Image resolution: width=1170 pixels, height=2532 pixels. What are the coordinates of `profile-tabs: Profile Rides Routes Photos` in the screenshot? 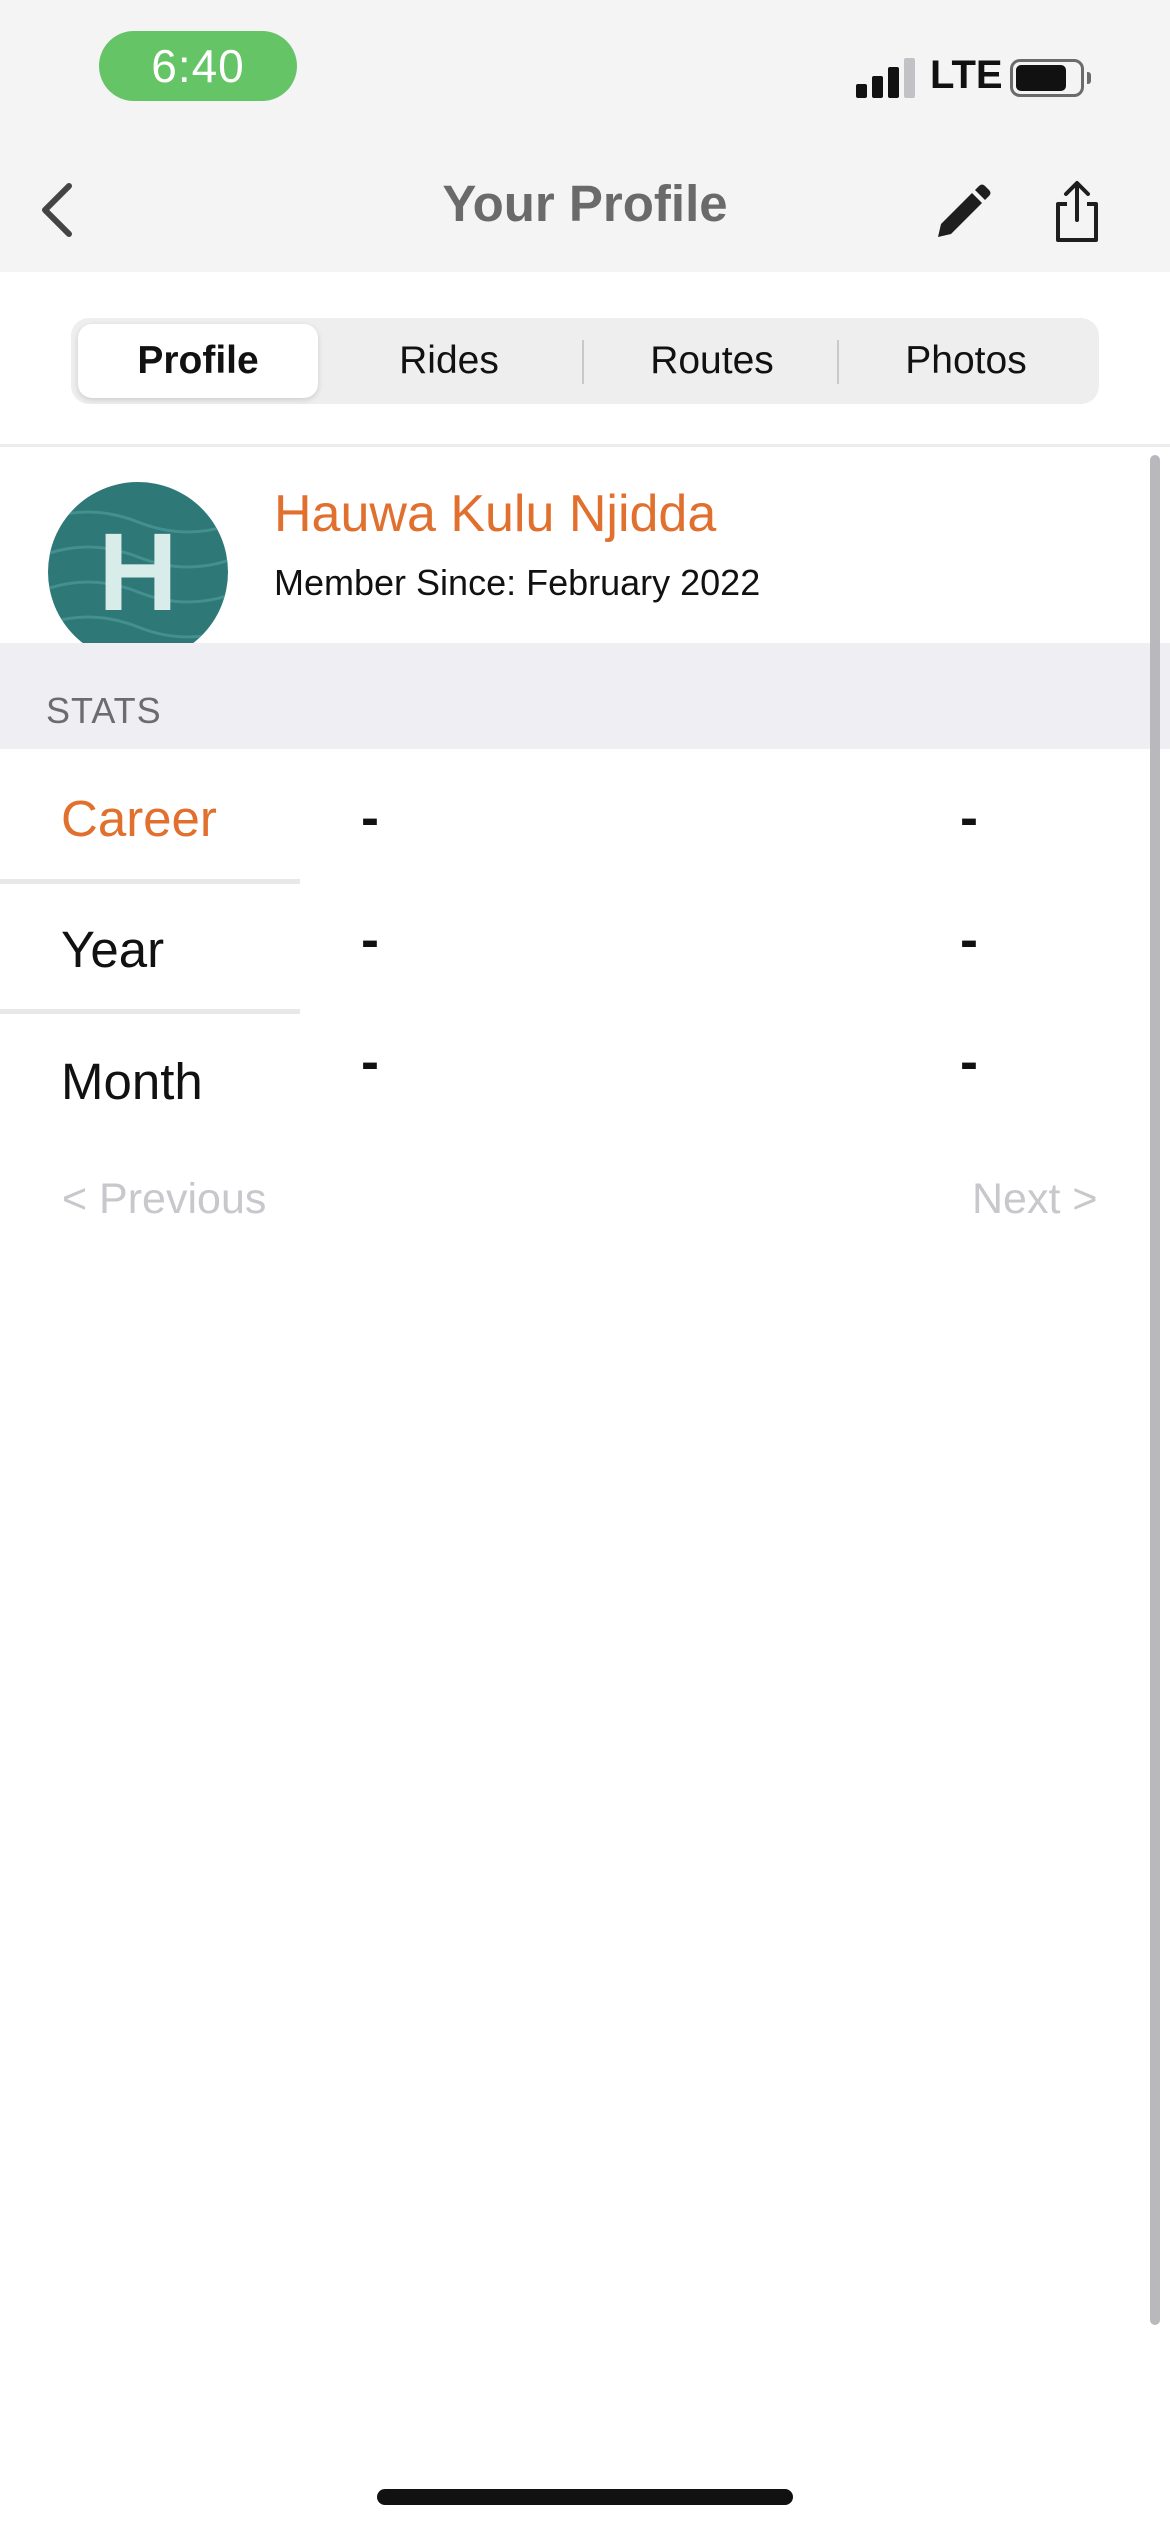 It's located at (585, 361).